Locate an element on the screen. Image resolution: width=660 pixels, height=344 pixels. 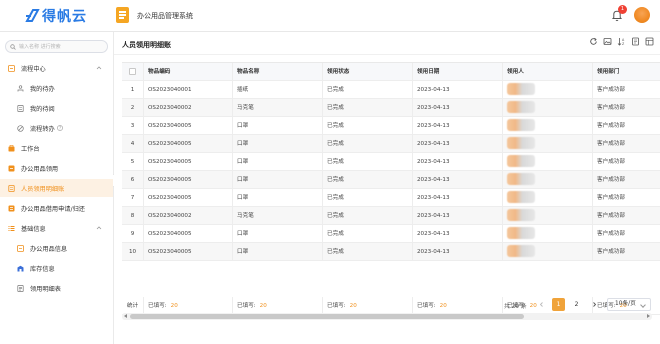
sidebar-item-flow-transfer: 流程转办 ? is located at coordinates (56, 128).